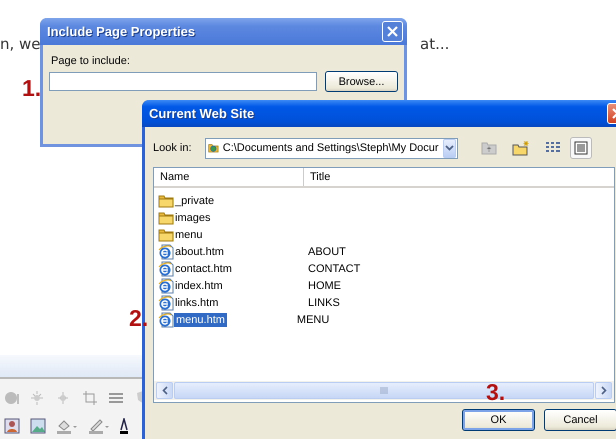 This screenshot has height=439, width=616. What do you see at coordinates (324, 286) in the screenshot?
I see `file-title: HOME` at bounding box center [324, 286].